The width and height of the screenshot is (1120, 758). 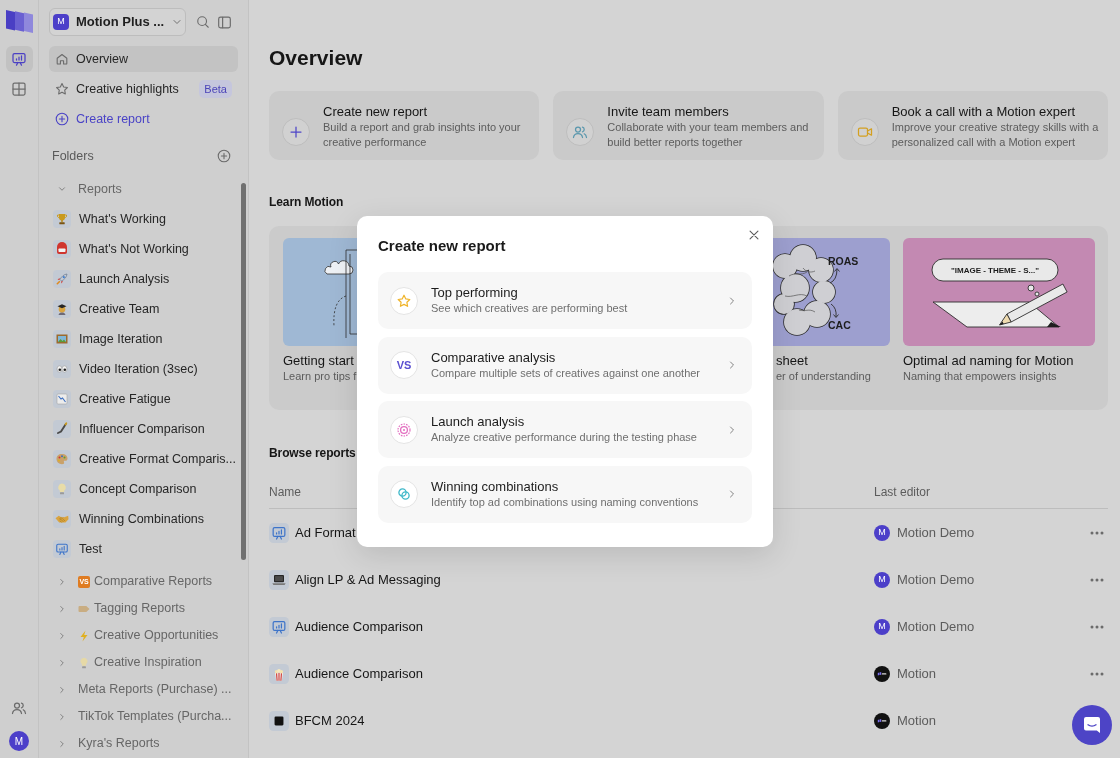 I want to click on column-header: Last editor, so click(x=902, y=492).